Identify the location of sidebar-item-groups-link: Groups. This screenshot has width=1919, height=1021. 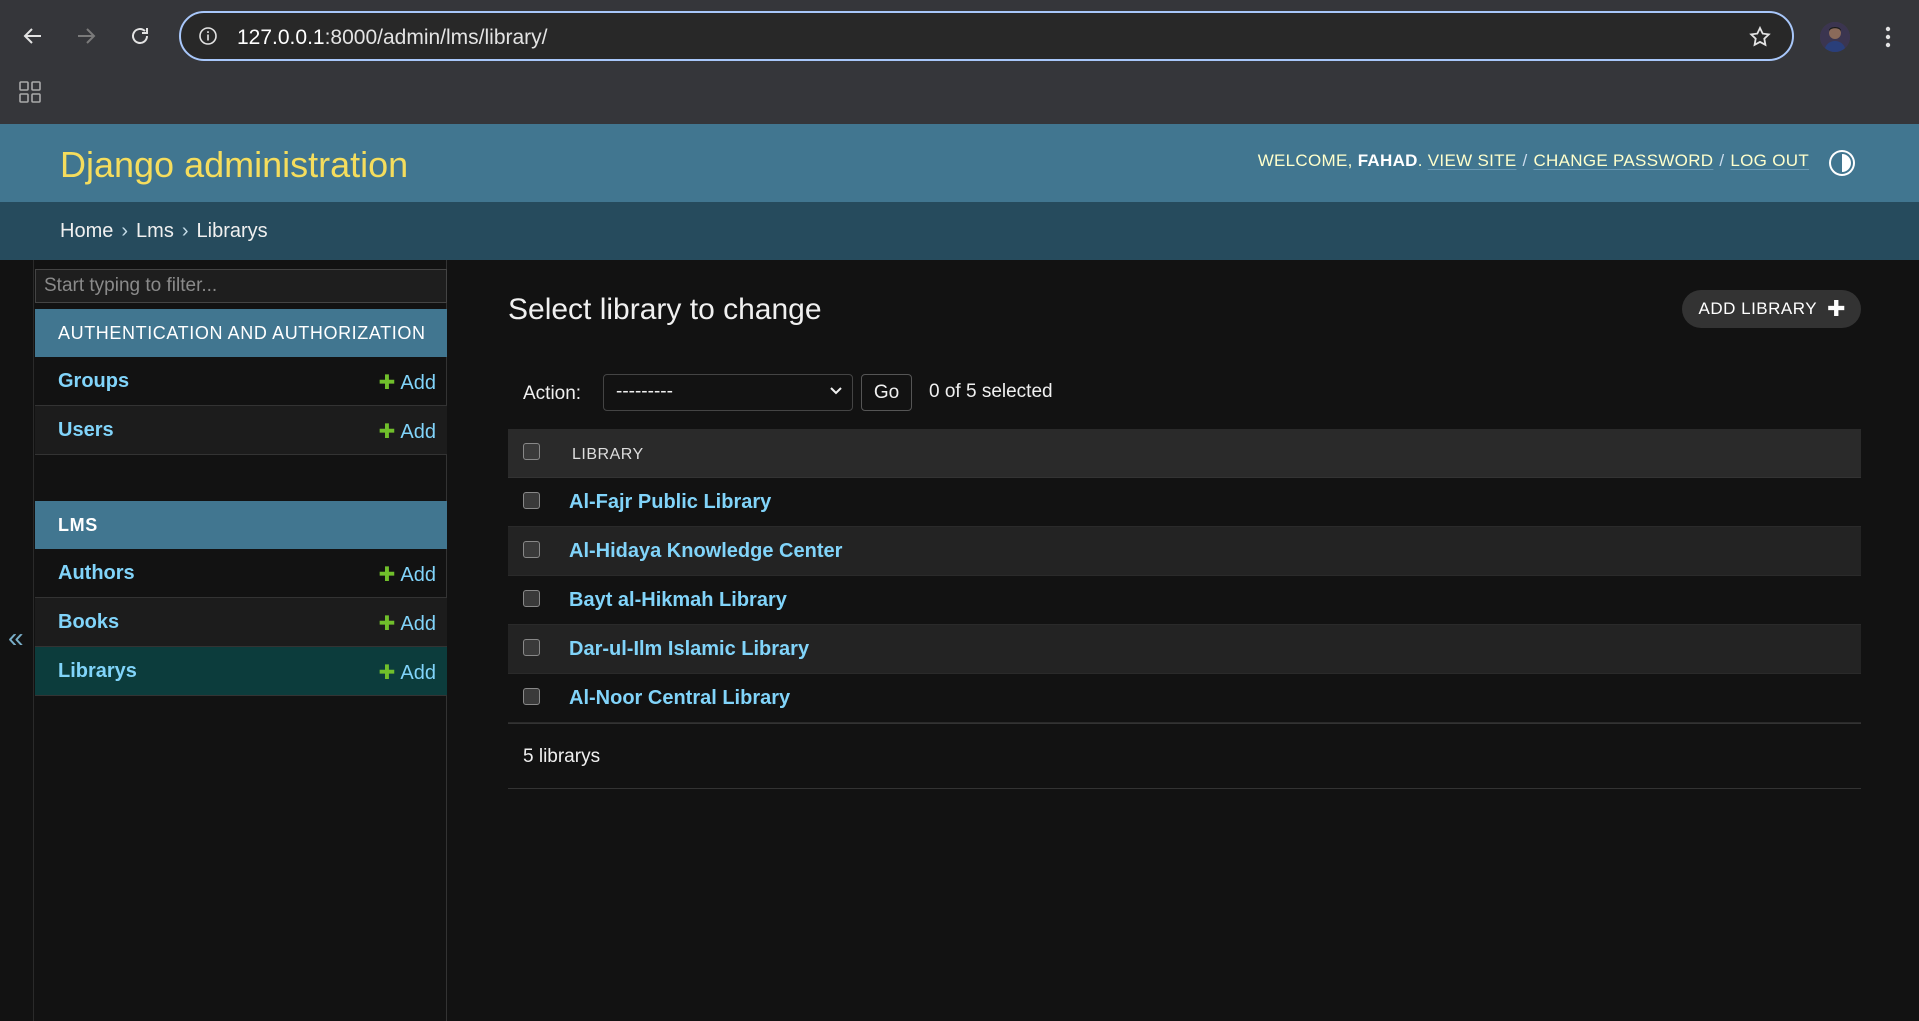
(93, 381).